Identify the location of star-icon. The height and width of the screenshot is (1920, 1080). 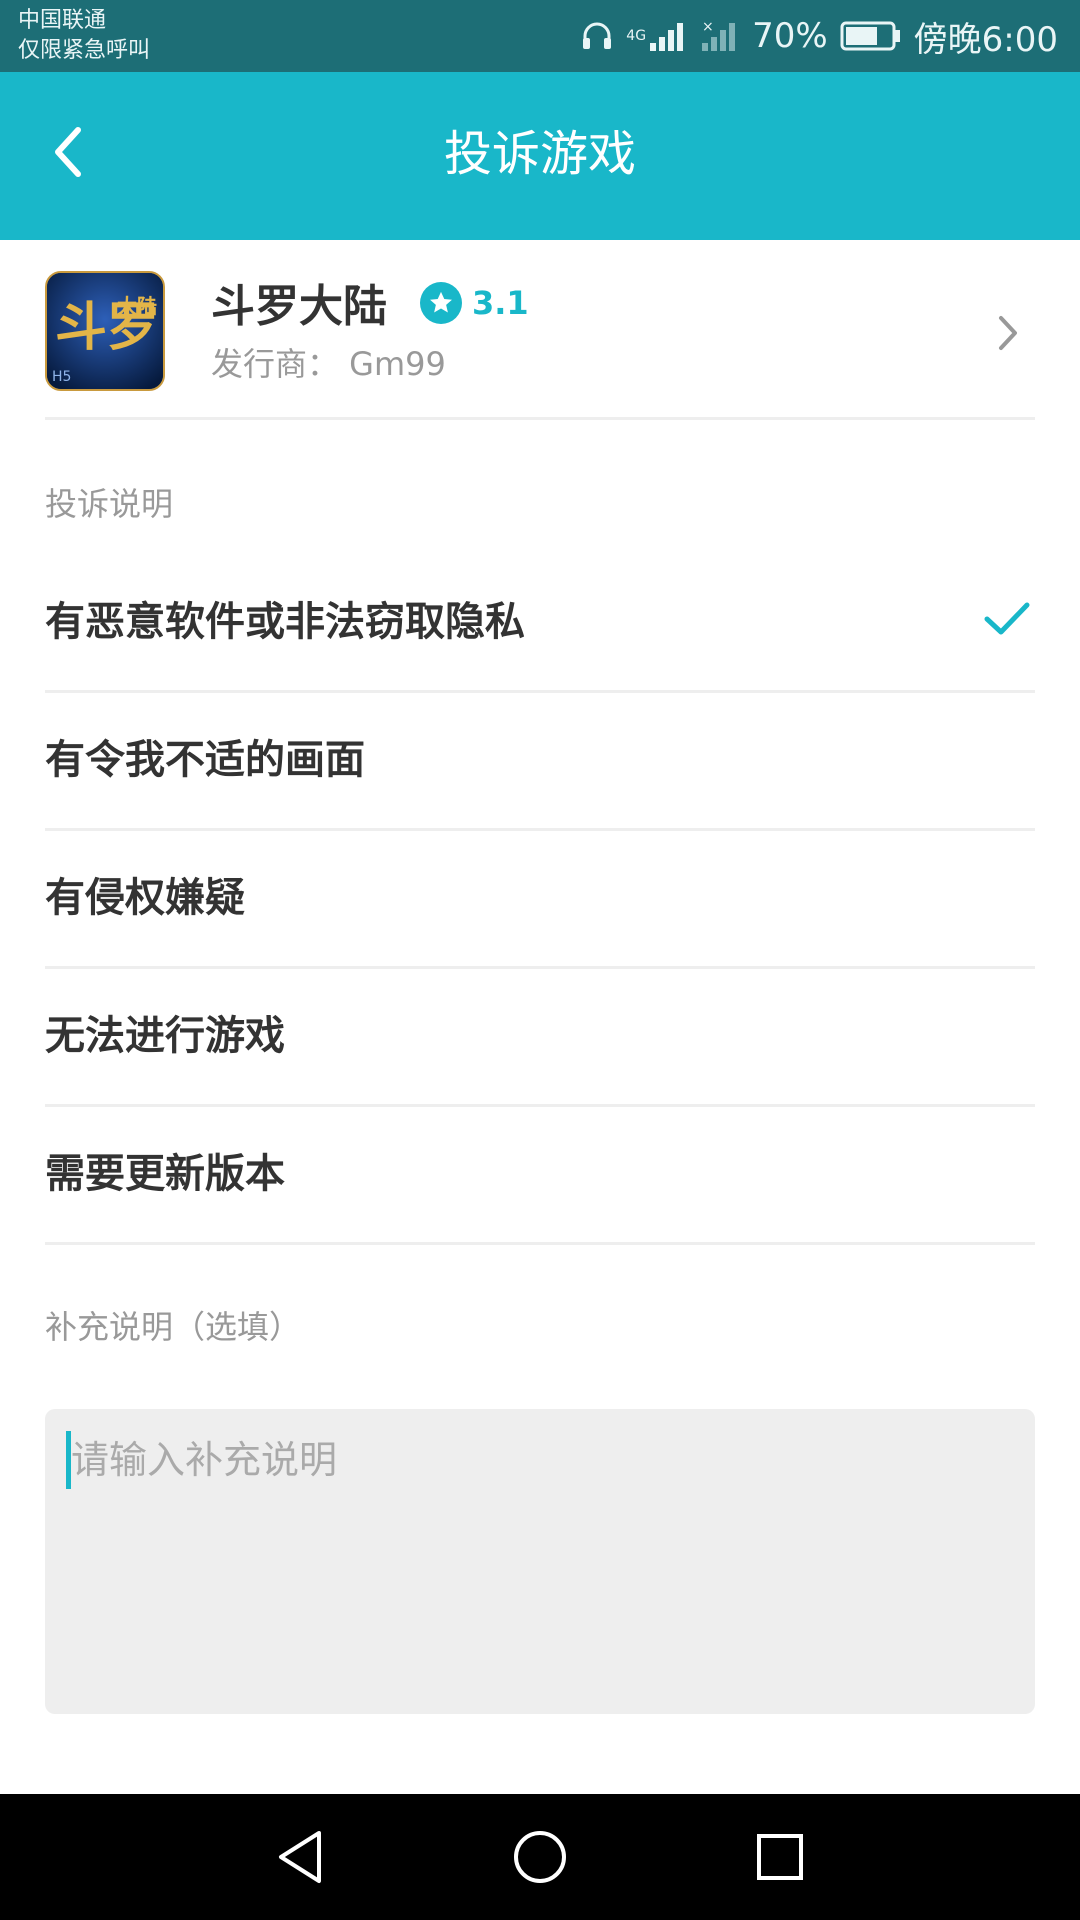
(441, 303).